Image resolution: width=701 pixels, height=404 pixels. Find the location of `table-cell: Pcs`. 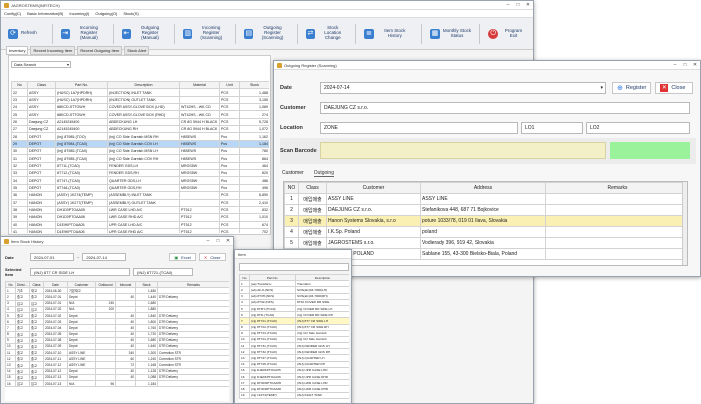

table-cell: Pcs is located at coordinates (229, 136).